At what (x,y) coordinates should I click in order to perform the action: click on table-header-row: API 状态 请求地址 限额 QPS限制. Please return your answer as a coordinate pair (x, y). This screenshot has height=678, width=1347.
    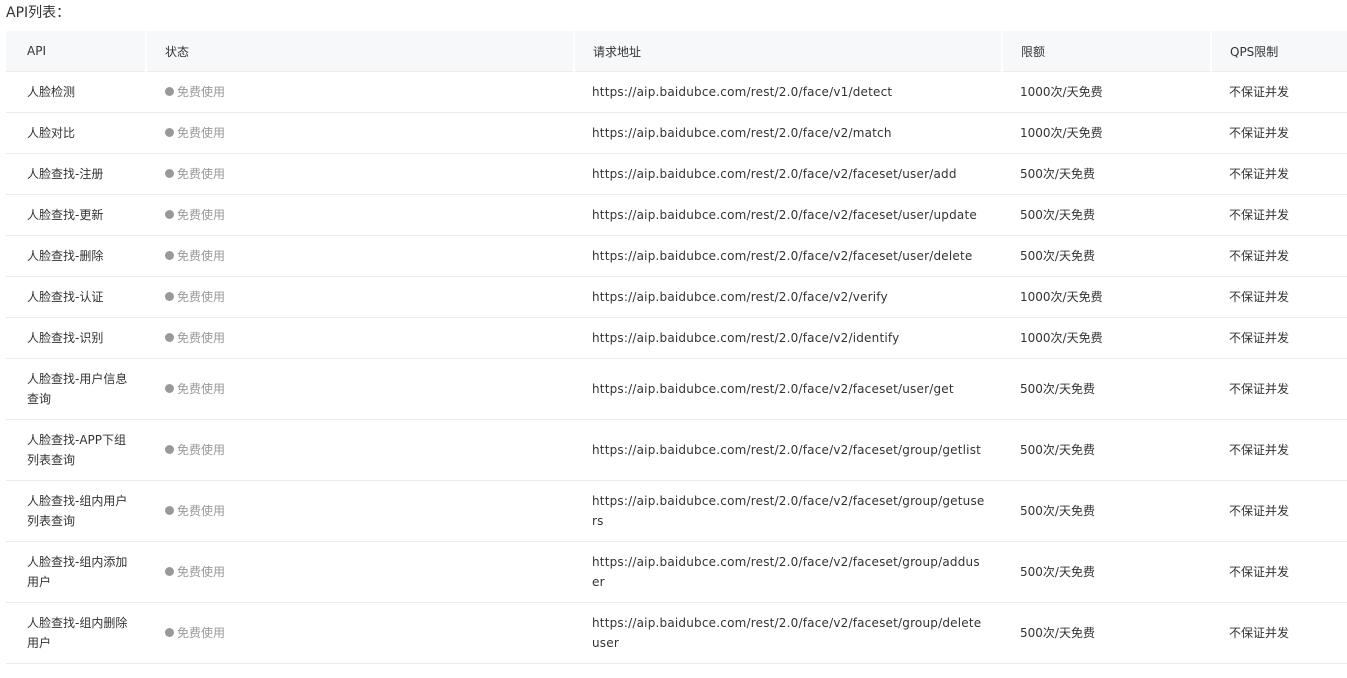
    Looking at the image, I should click on (676, 51).